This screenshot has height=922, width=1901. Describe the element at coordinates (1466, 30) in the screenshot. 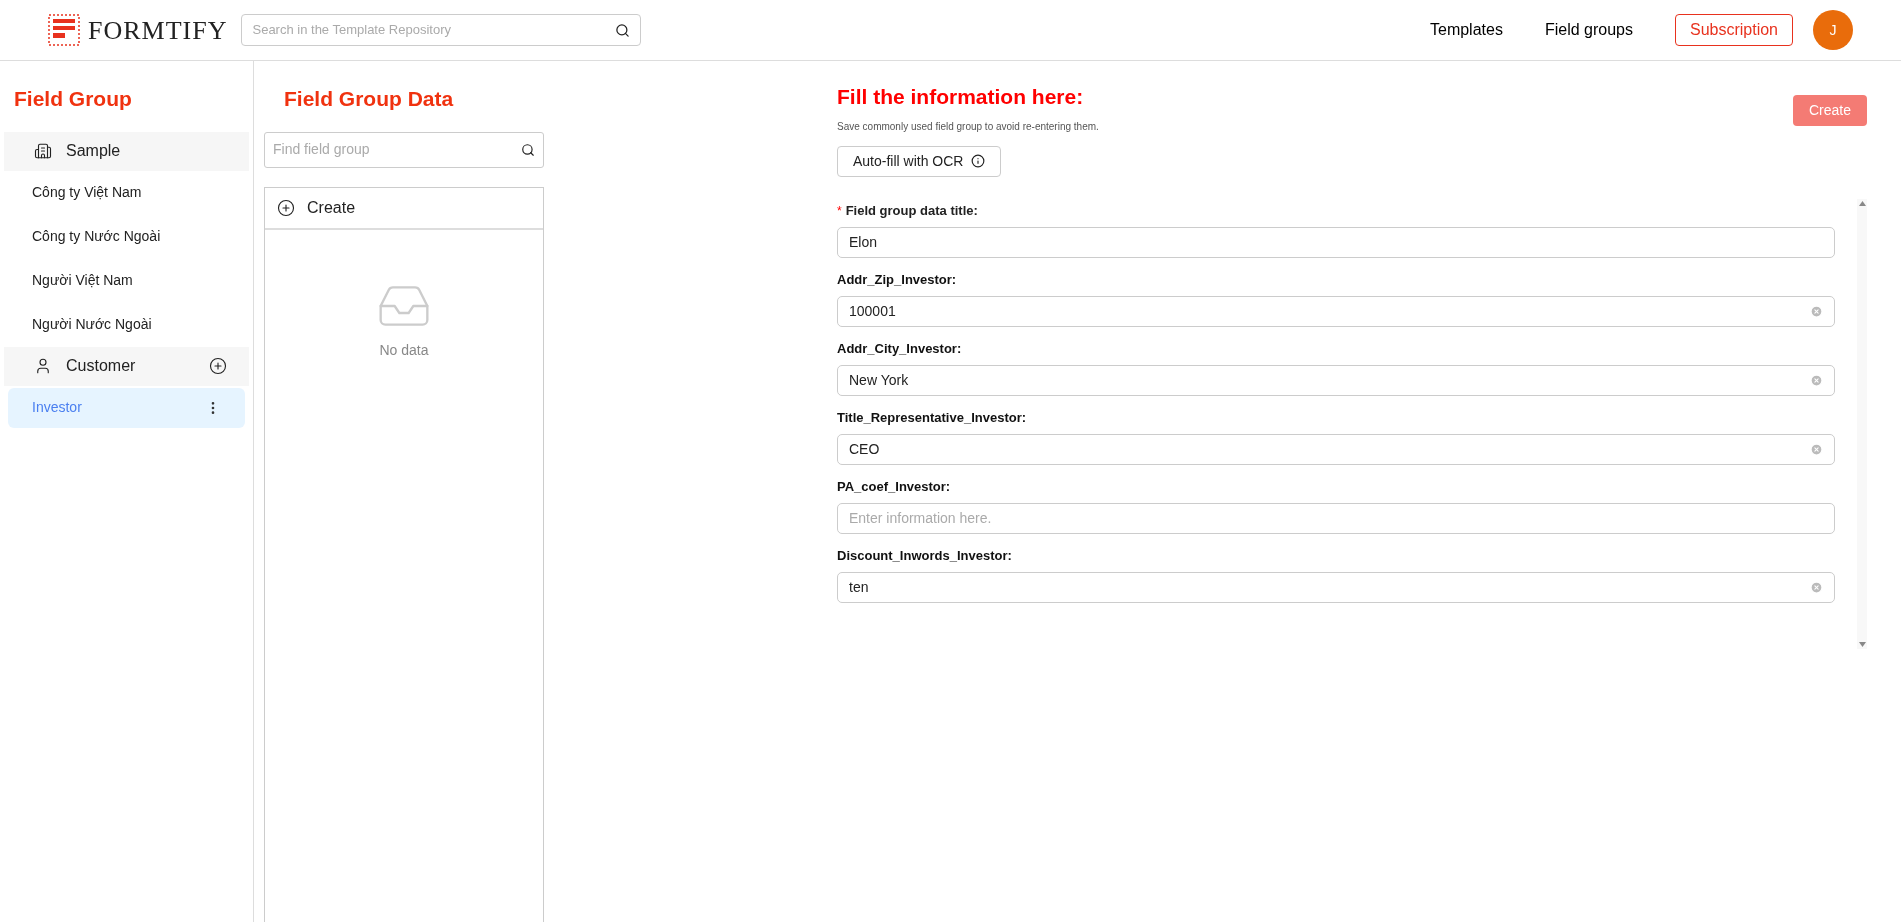

I see `nav-link: Templates` at that location.